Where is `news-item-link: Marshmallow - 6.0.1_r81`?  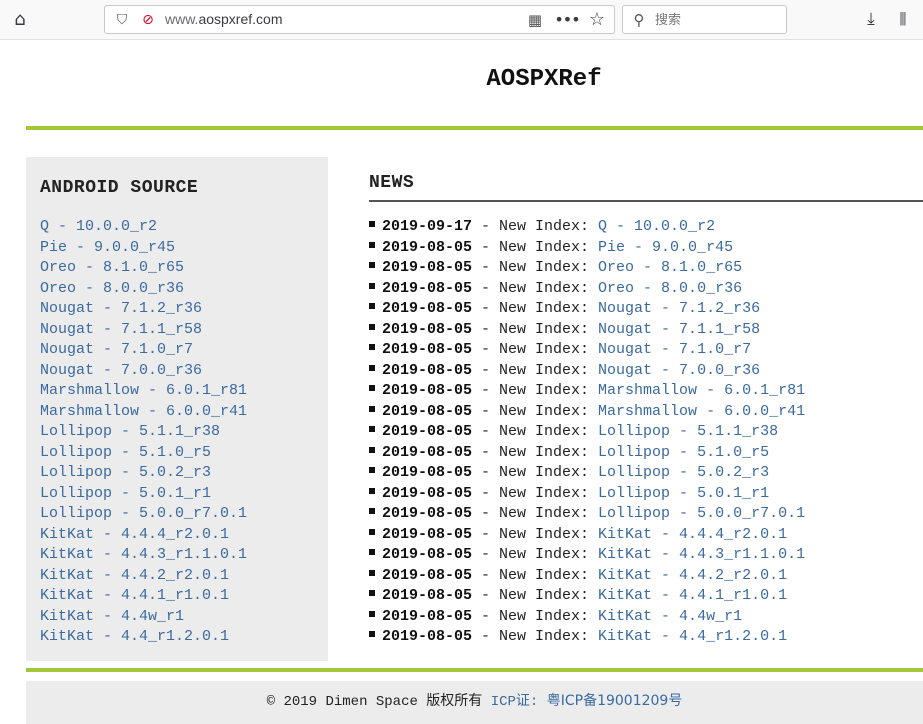 news-item-link: Marshmallow - 6.0.1_r81 is located at coordinates (701, 390).